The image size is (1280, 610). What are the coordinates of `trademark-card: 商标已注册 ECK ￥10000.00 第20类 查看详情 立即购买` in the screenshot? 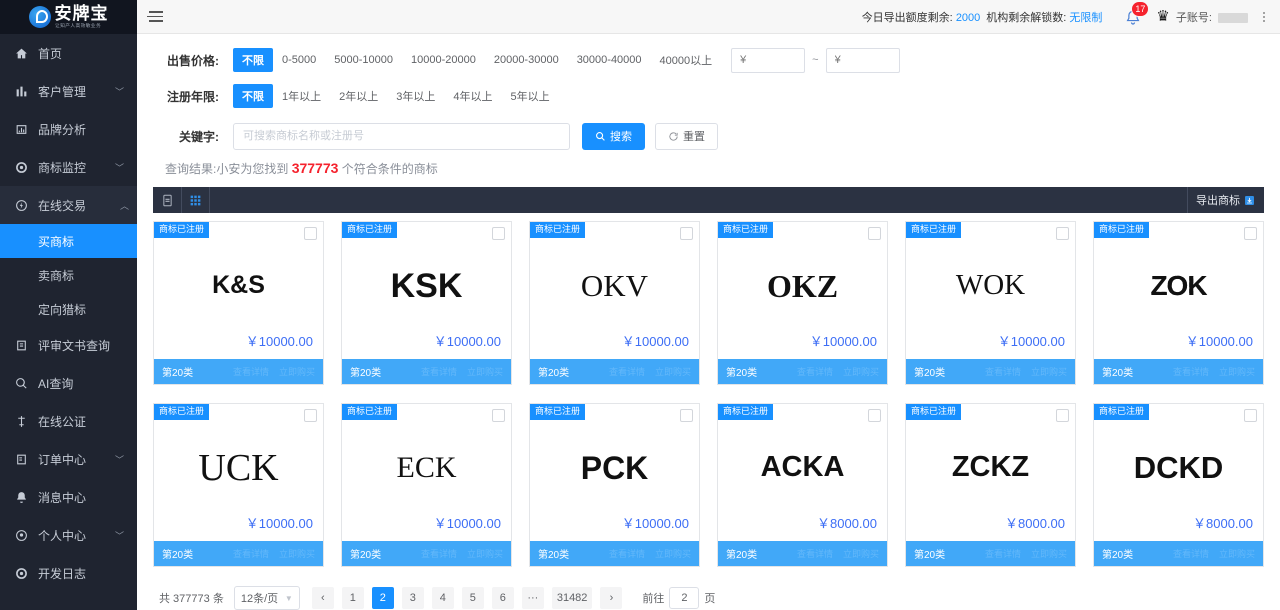 It's located at (426, 485).